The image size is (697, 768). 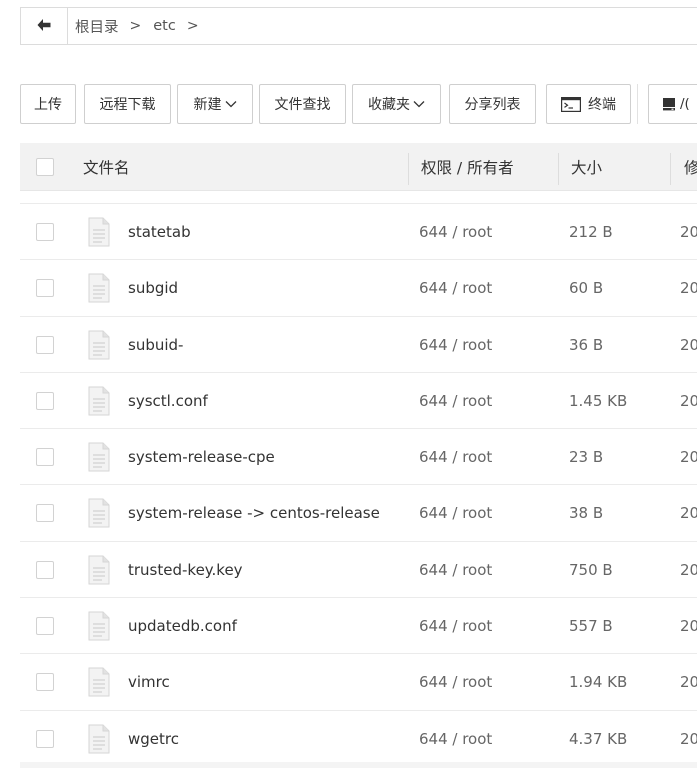 I want to click on favorites-dropdown-button: 收藏夹, so click(x=396, y=104).